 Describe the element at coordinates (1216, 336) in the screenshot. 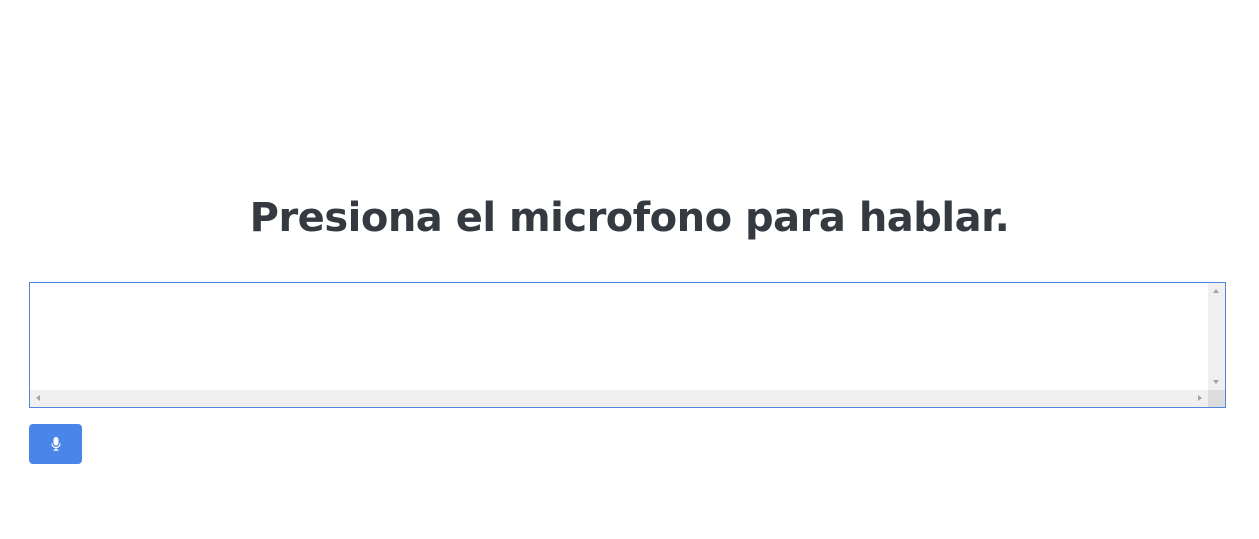

I see `vertical-scrollbar` at that location.